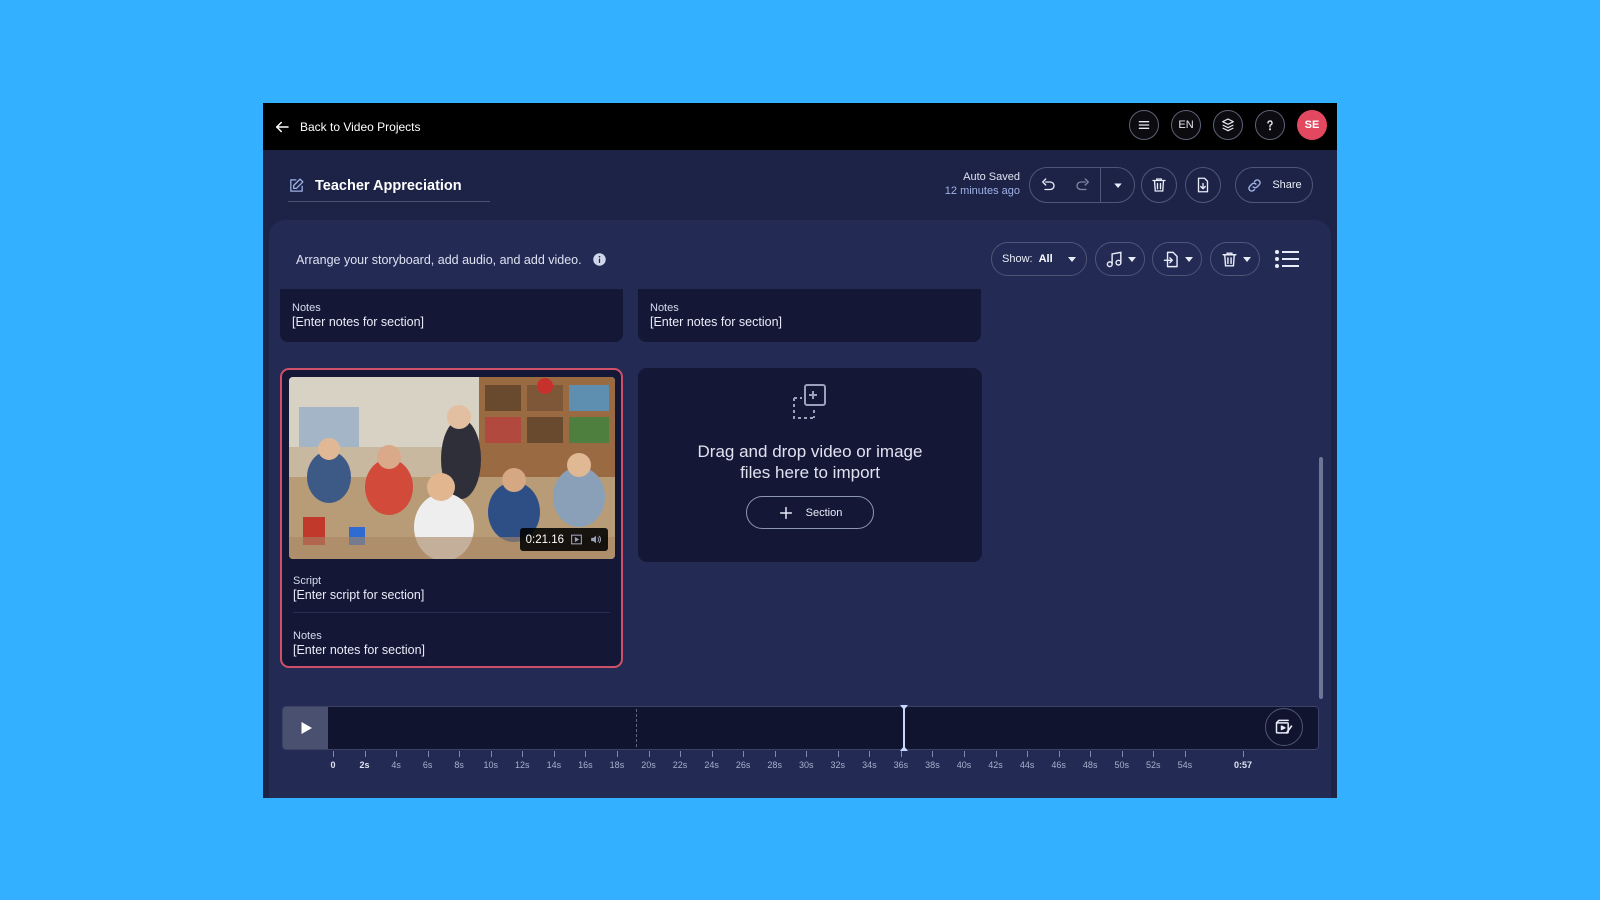  Describe the element at coordinates (810, 451) in the screenshot. I see `dropzone-line-1: Drag and drop video or image` at that location.